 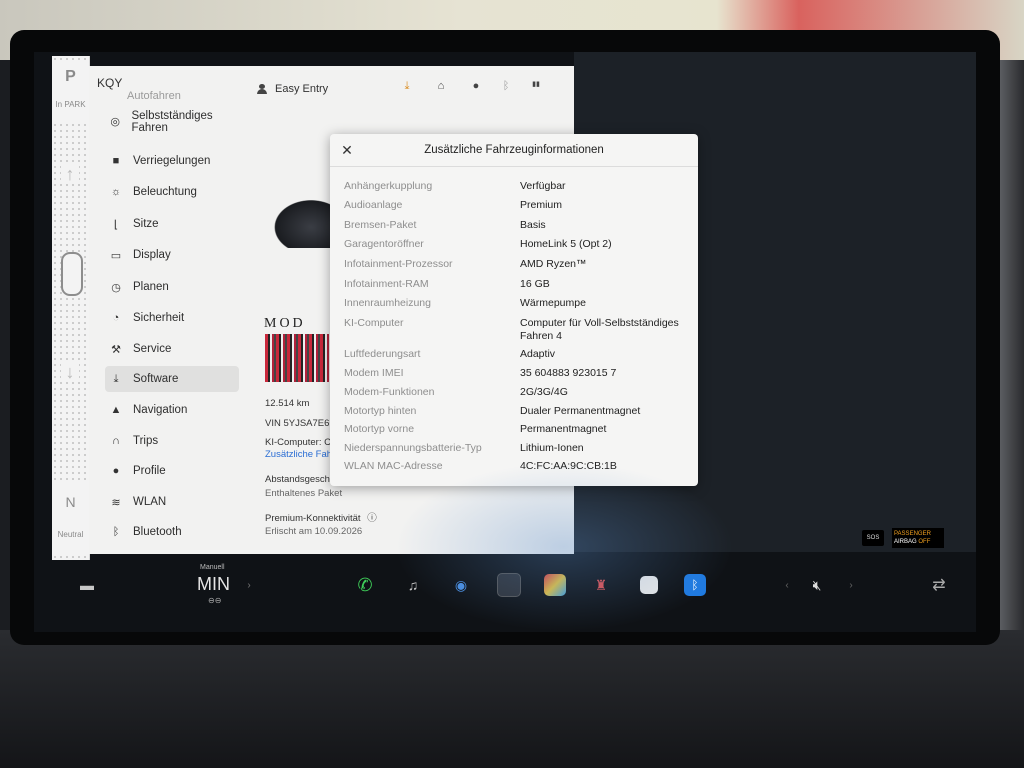 What do you see at coordinates (313, 518) in the screenshot?
I see `premium-label: Premium-Konnektivität` at bounding box center [313, 518].